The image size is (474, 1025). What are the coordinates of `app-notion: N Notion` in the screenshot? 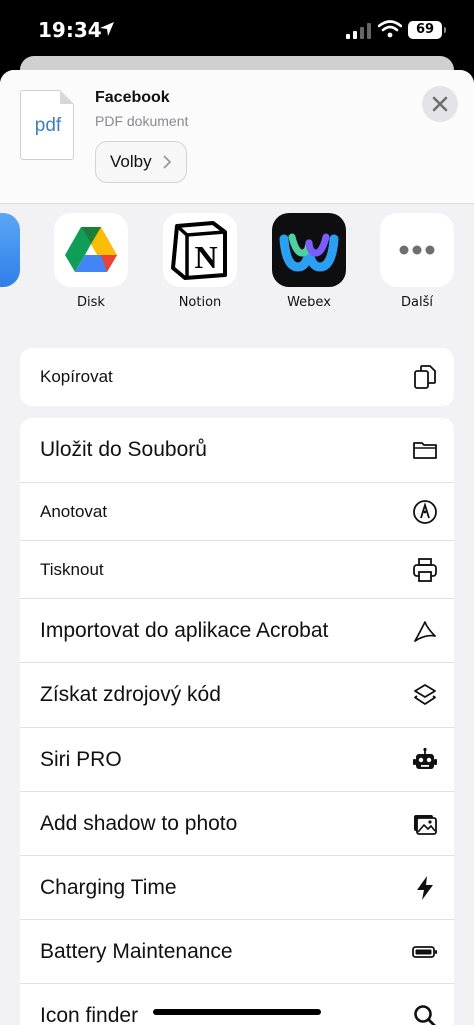 It's located at (200, 261).